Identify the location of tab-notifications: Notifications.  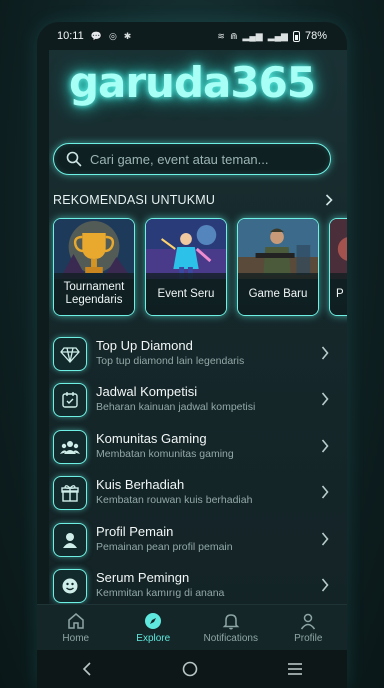
(231, 628).